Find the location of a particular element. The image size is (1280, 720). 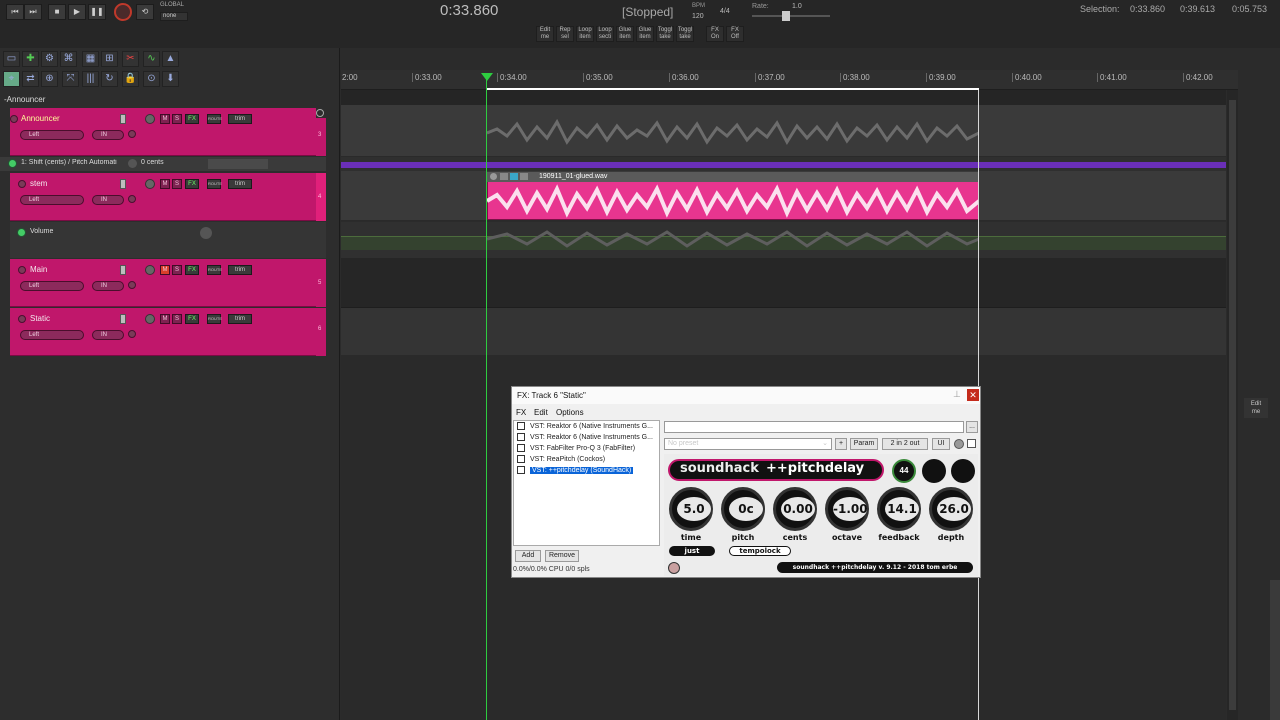

depth-knob: 26.0 is located at coordinates (951, 509).